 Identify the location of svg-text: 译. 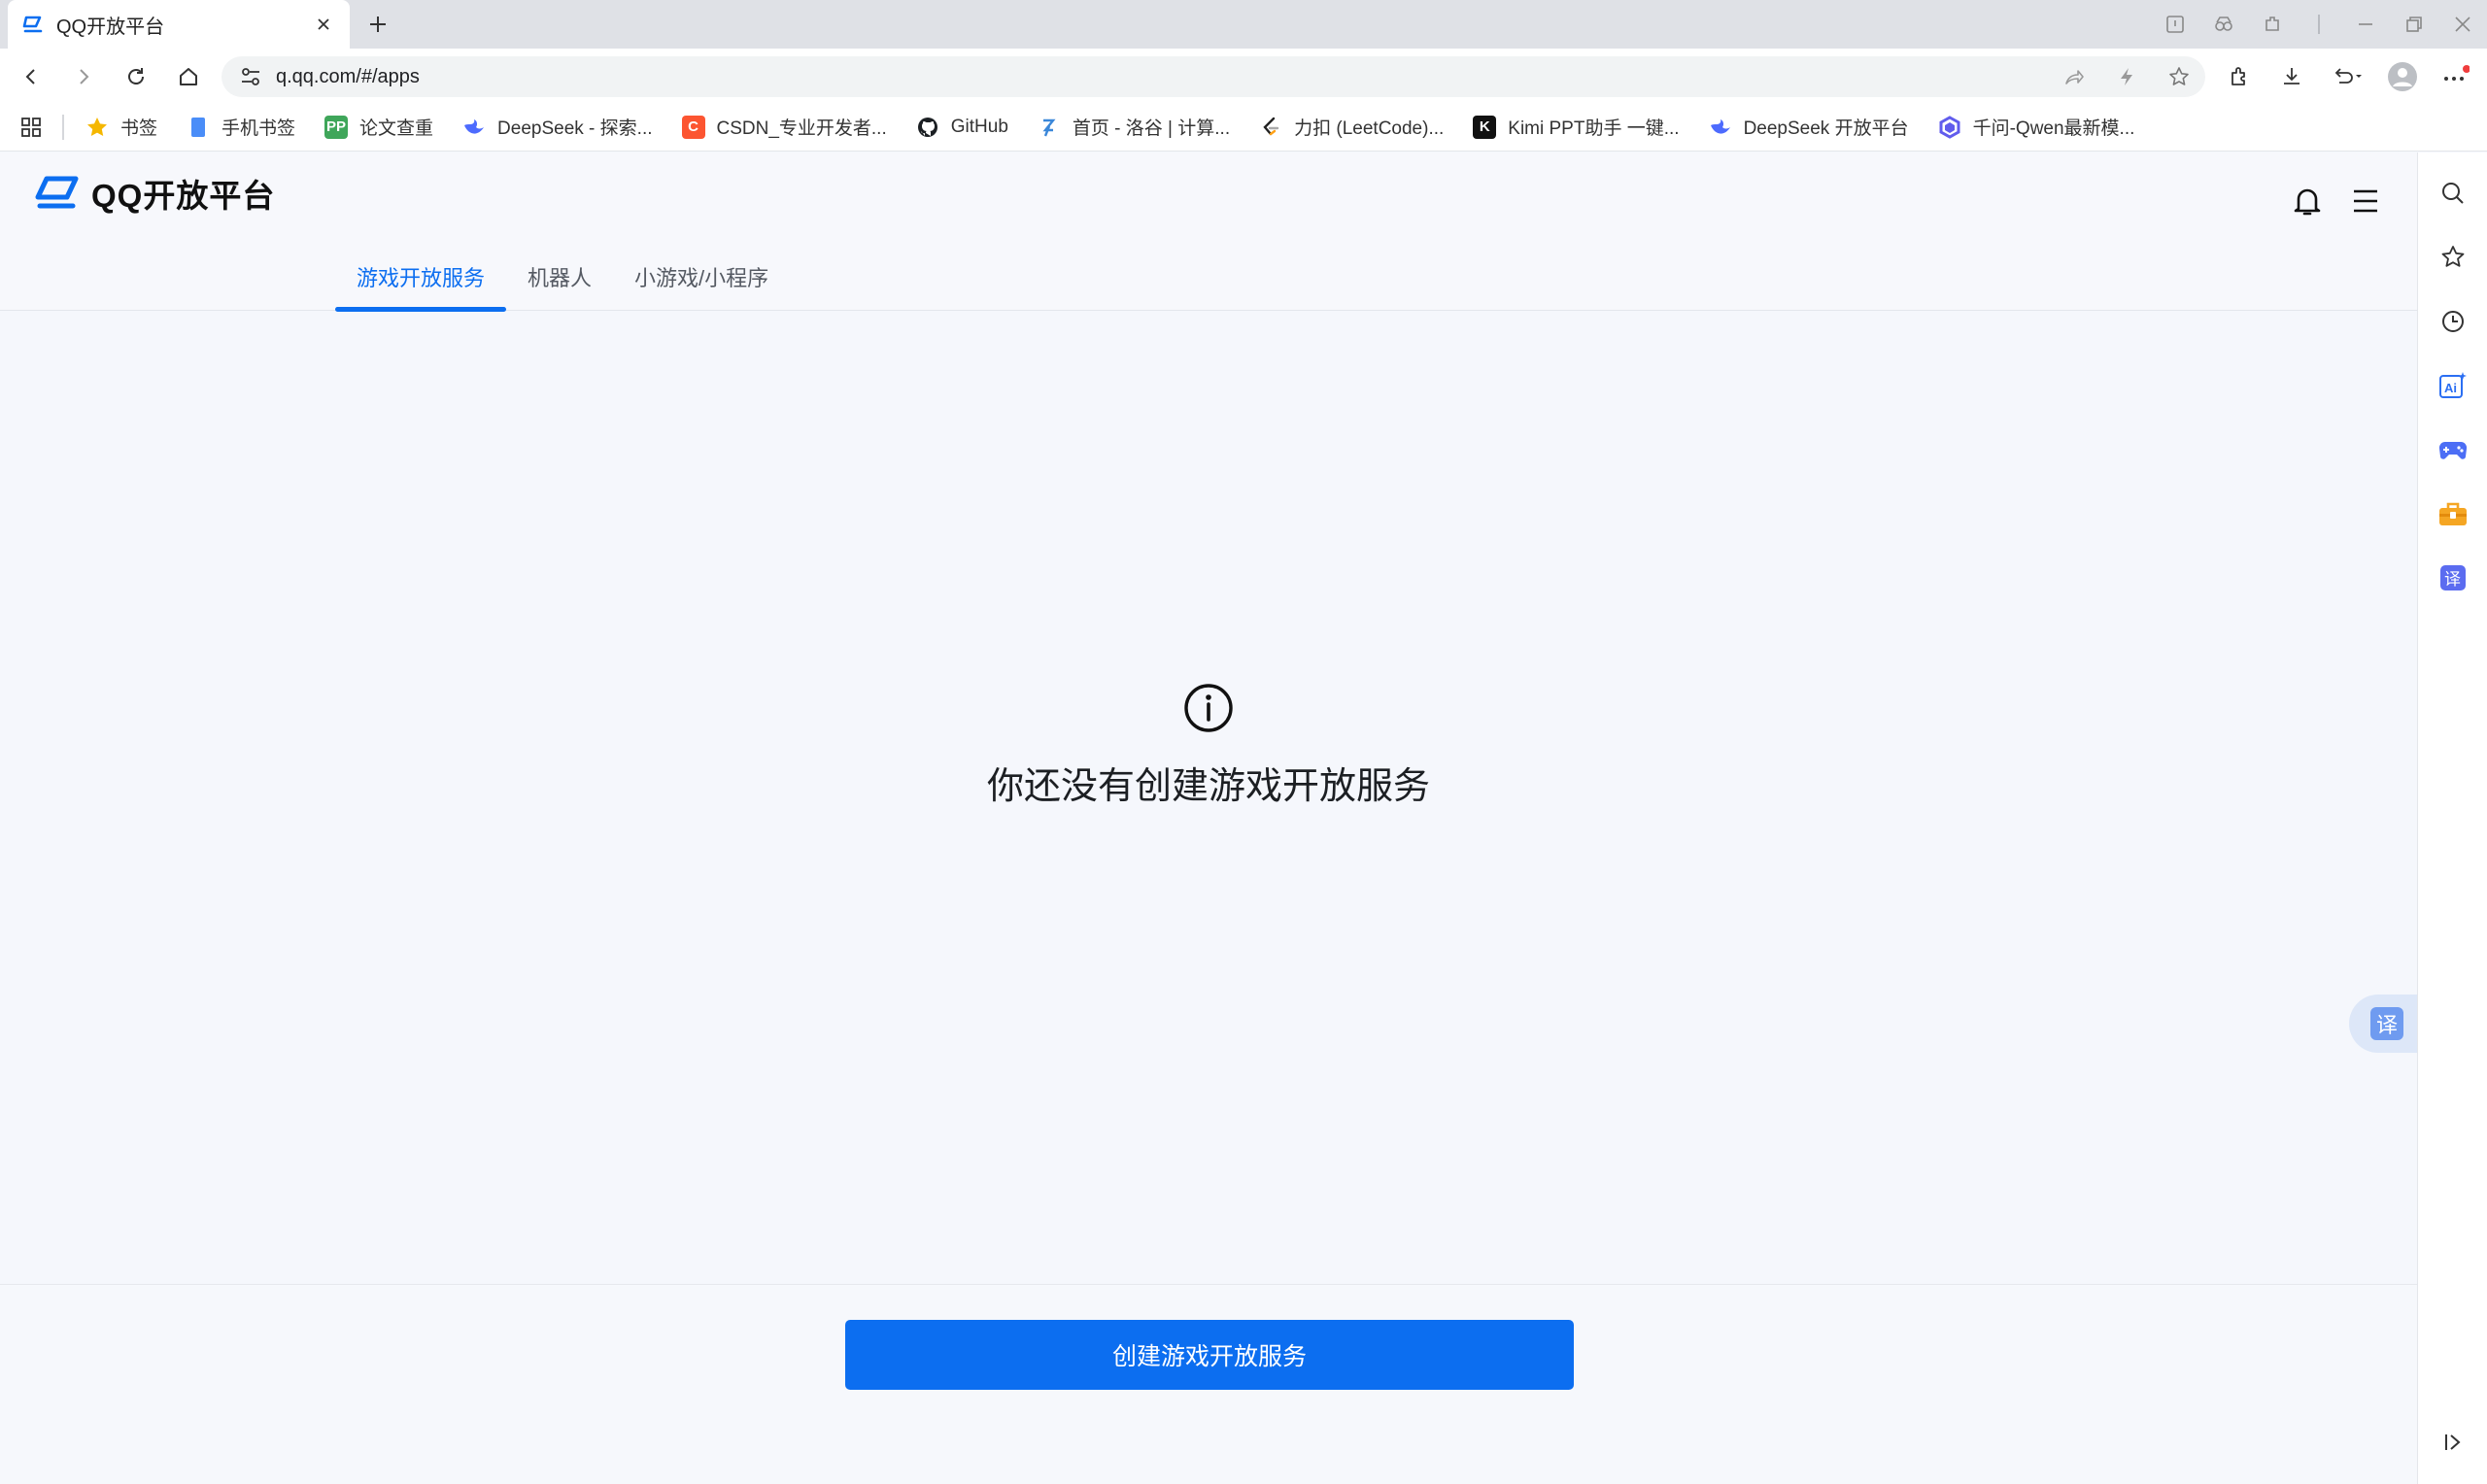
(2452, 580).